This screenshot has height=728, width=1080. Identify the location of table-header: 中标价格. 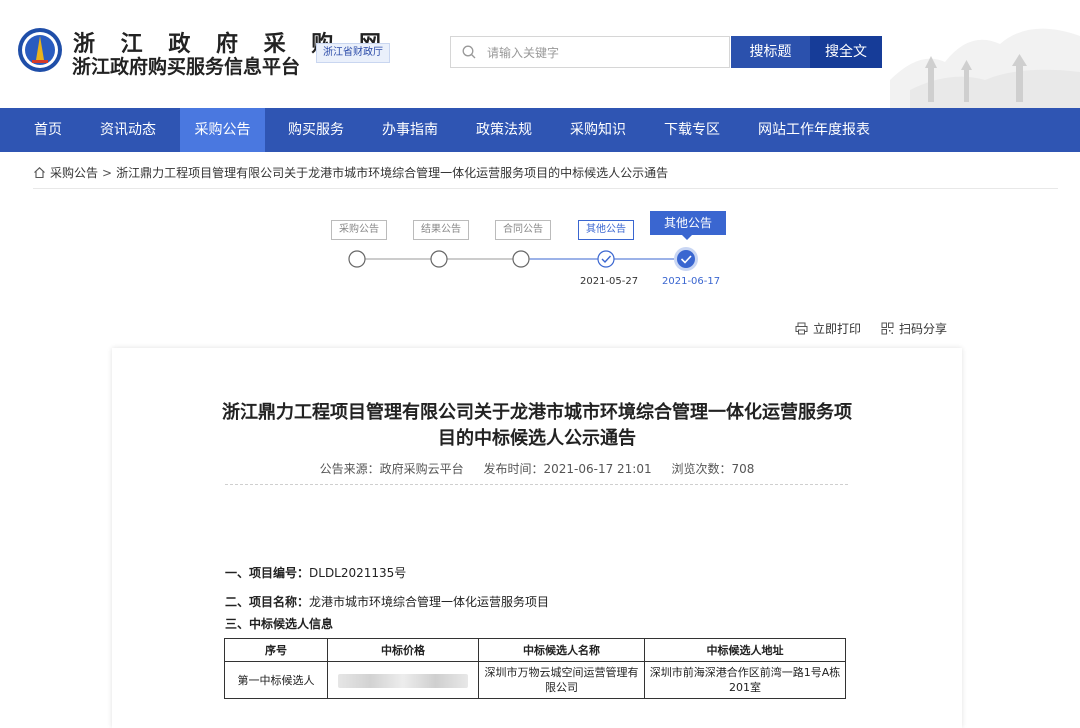
(403, 650).